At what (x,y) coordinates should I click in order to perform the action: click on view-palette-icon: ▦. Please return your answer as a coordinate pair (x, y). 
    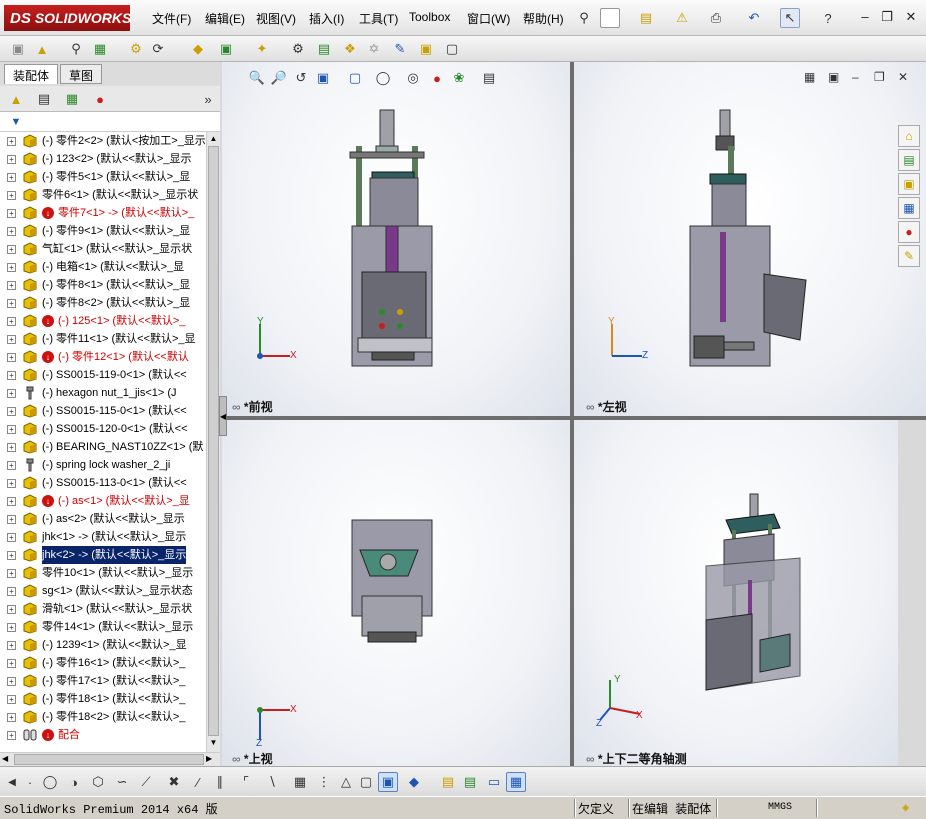
    Looking at the image, I should click on (909, 208).